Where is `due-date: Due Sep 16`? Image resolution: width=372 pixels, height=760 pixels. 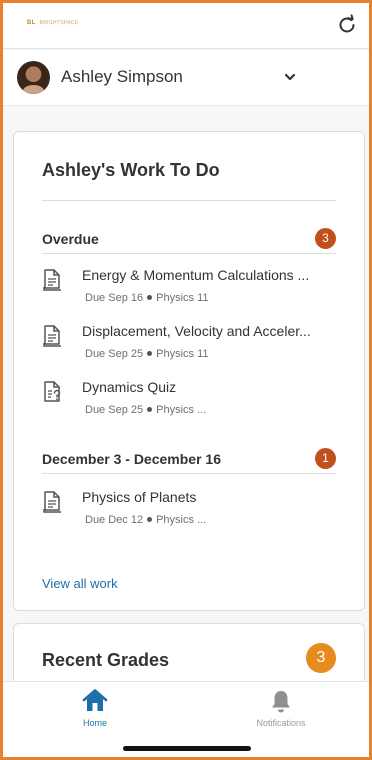
due-date: Due Sep 16 is located at coordinates (114, 298).